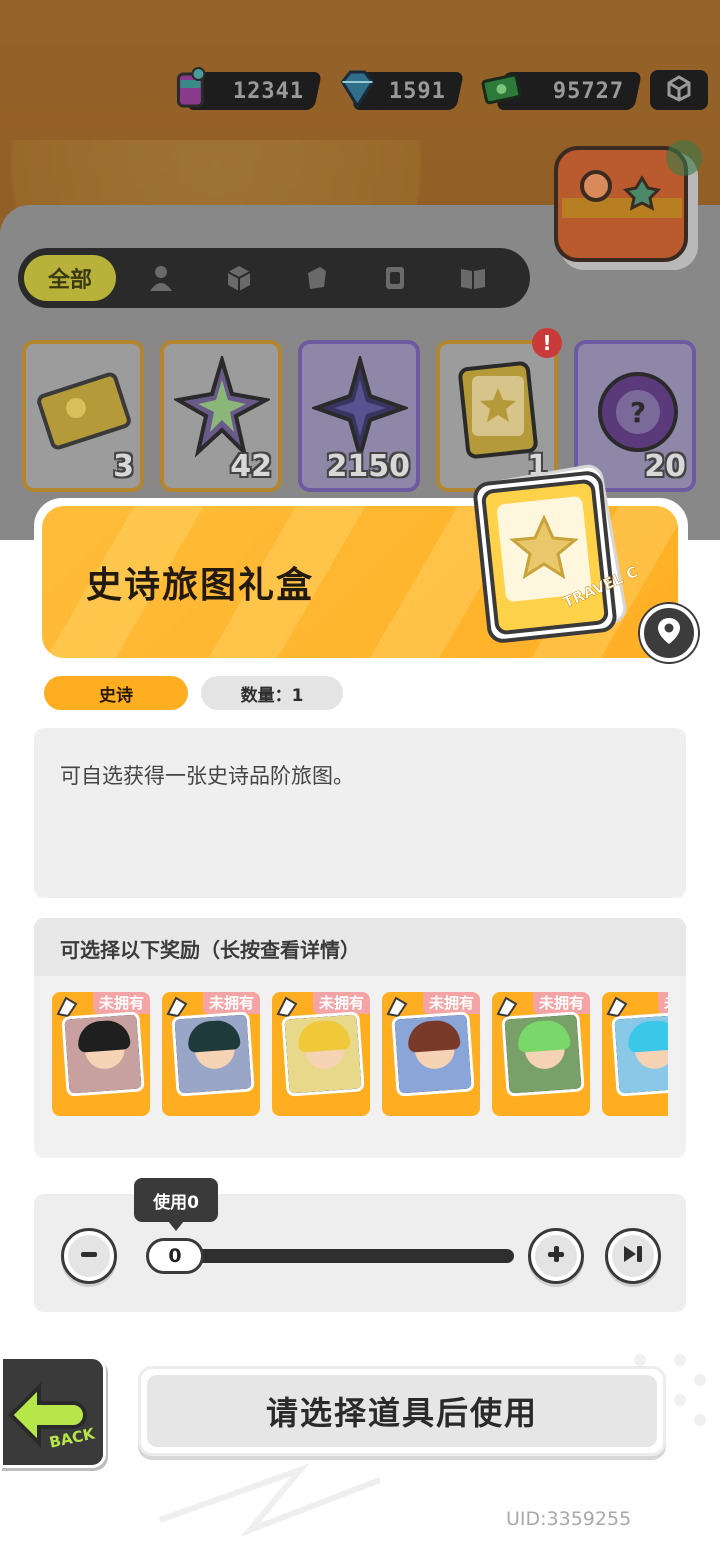 This screenshot has width=720, height=1544. I want to click on tab-characters, so click(161, 278).